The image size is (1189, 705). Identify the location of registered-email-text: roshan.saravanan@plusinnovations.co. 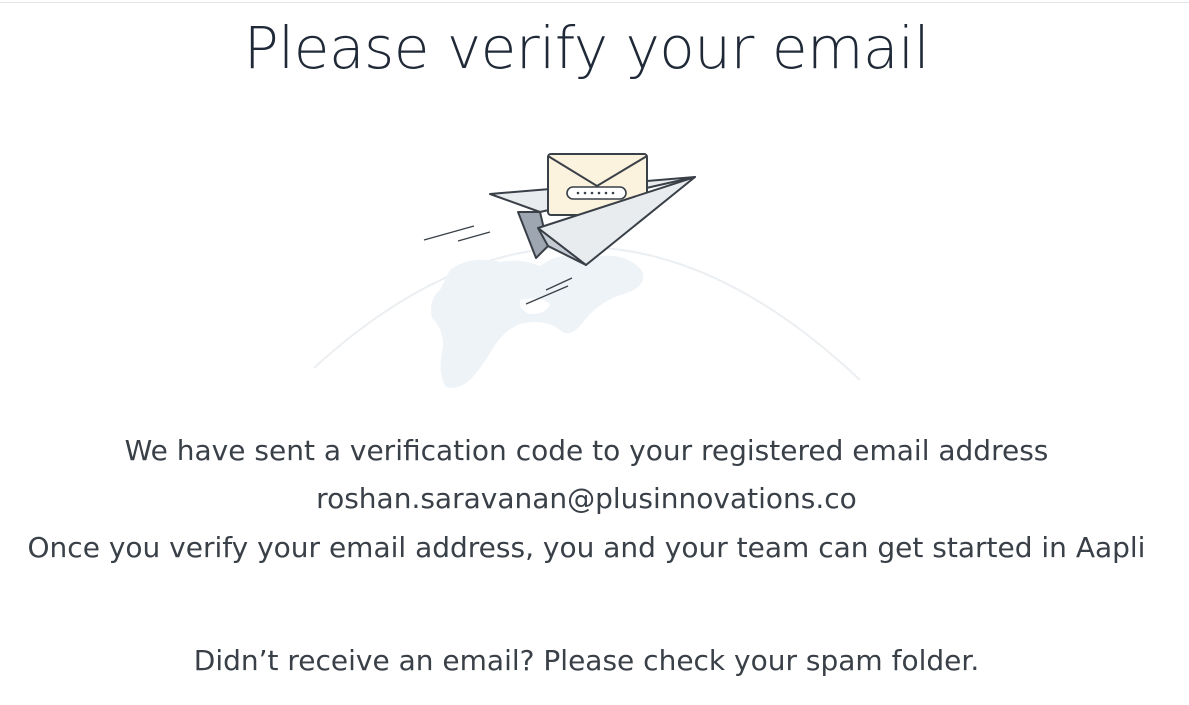
(586, 498).